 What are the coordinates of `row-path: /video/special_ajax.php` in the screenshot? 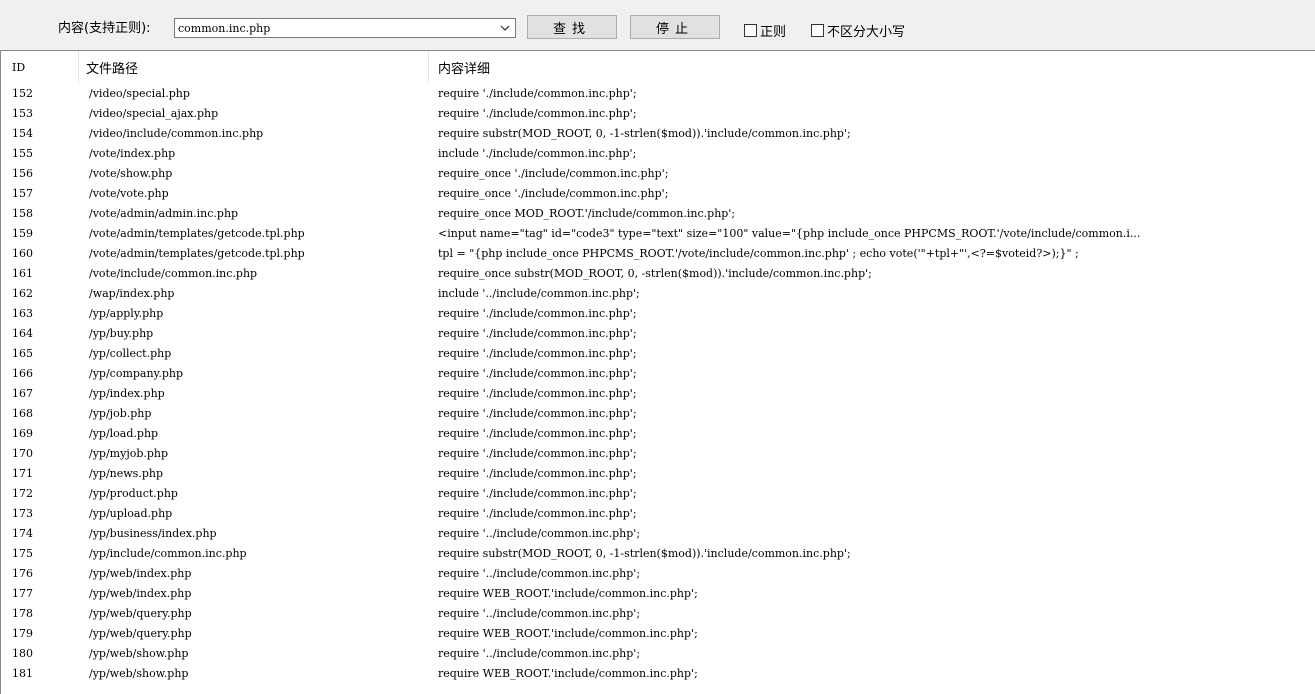 It's located at (154, 113).